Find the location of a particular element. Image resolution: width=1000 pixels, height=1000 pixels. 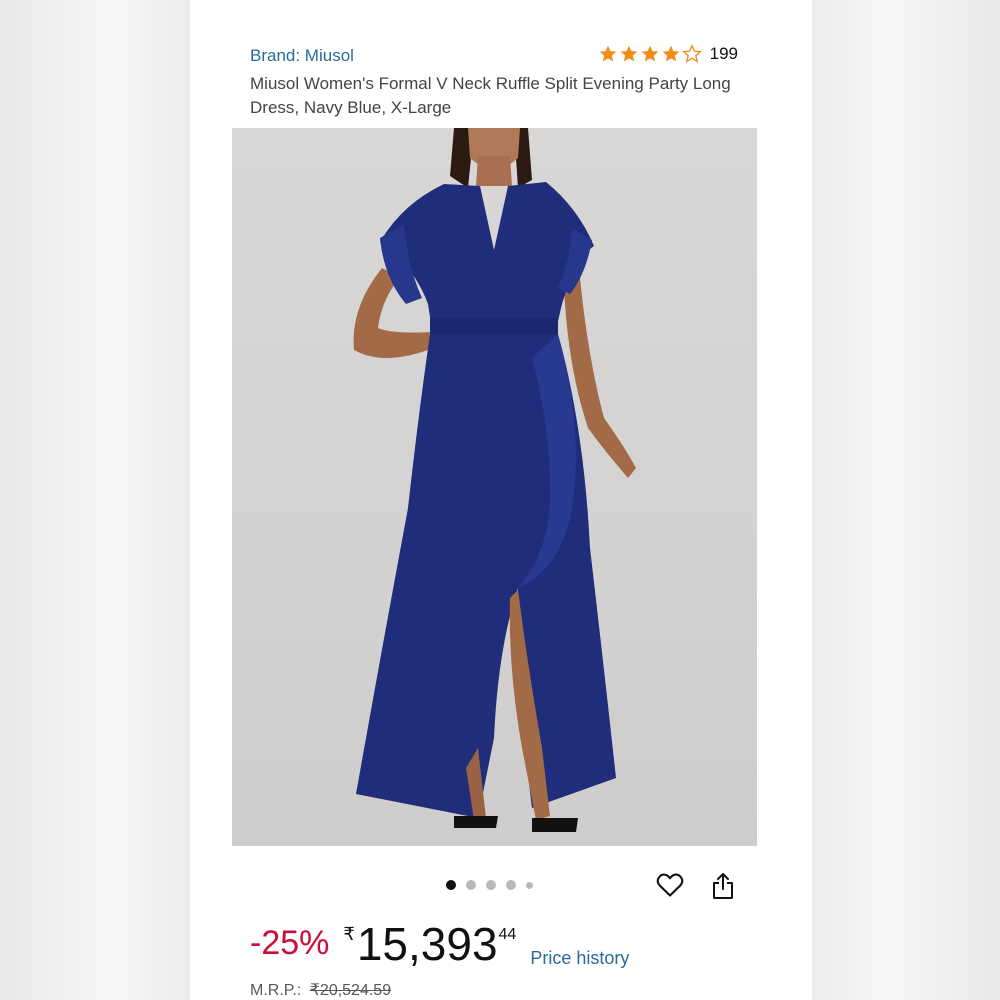

price-row: -25% ₹ 15,393 44 Price history is located at coordinates (439, 944).